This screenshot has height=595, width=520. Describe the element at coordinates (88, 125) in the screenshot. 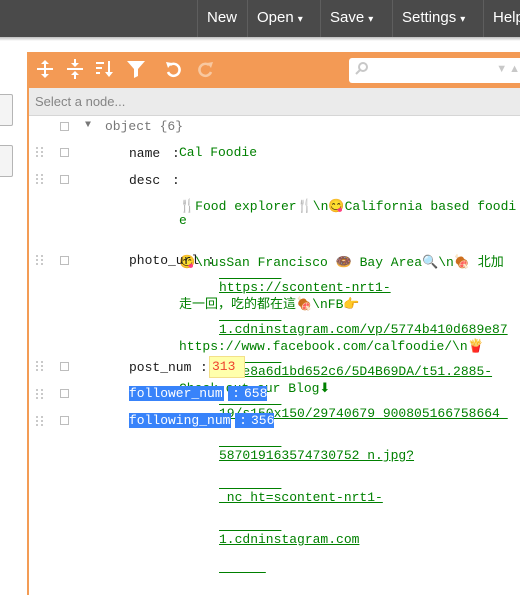

I see `collapse-triangle-icon: ▼` at that location.